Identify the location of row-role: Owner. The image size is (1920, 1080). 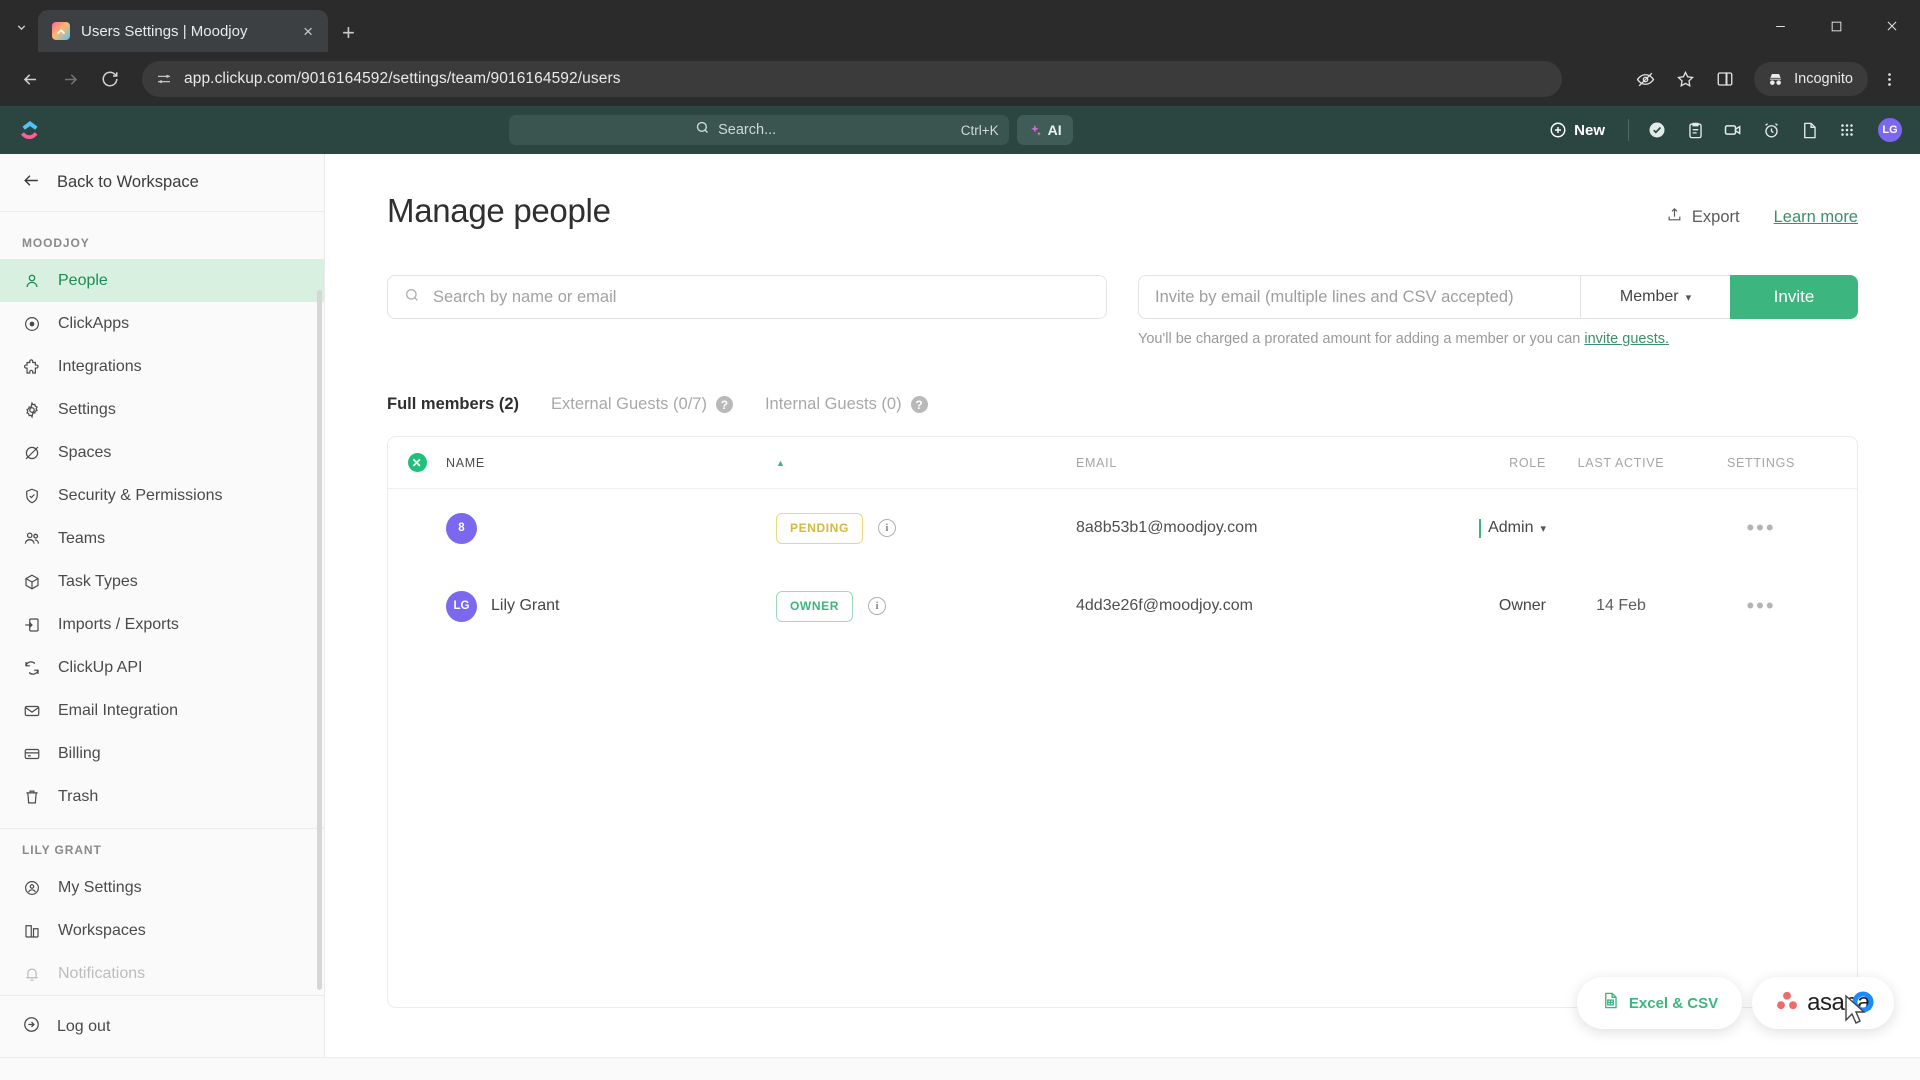
(1471, 606).